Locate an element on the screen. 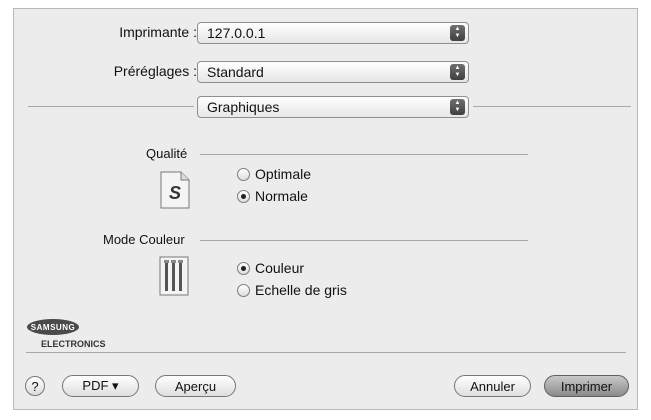 Image resolution: width=651 pixels, height=420 pixels. quality-label: Qualité is located at coordinates (167, 153).